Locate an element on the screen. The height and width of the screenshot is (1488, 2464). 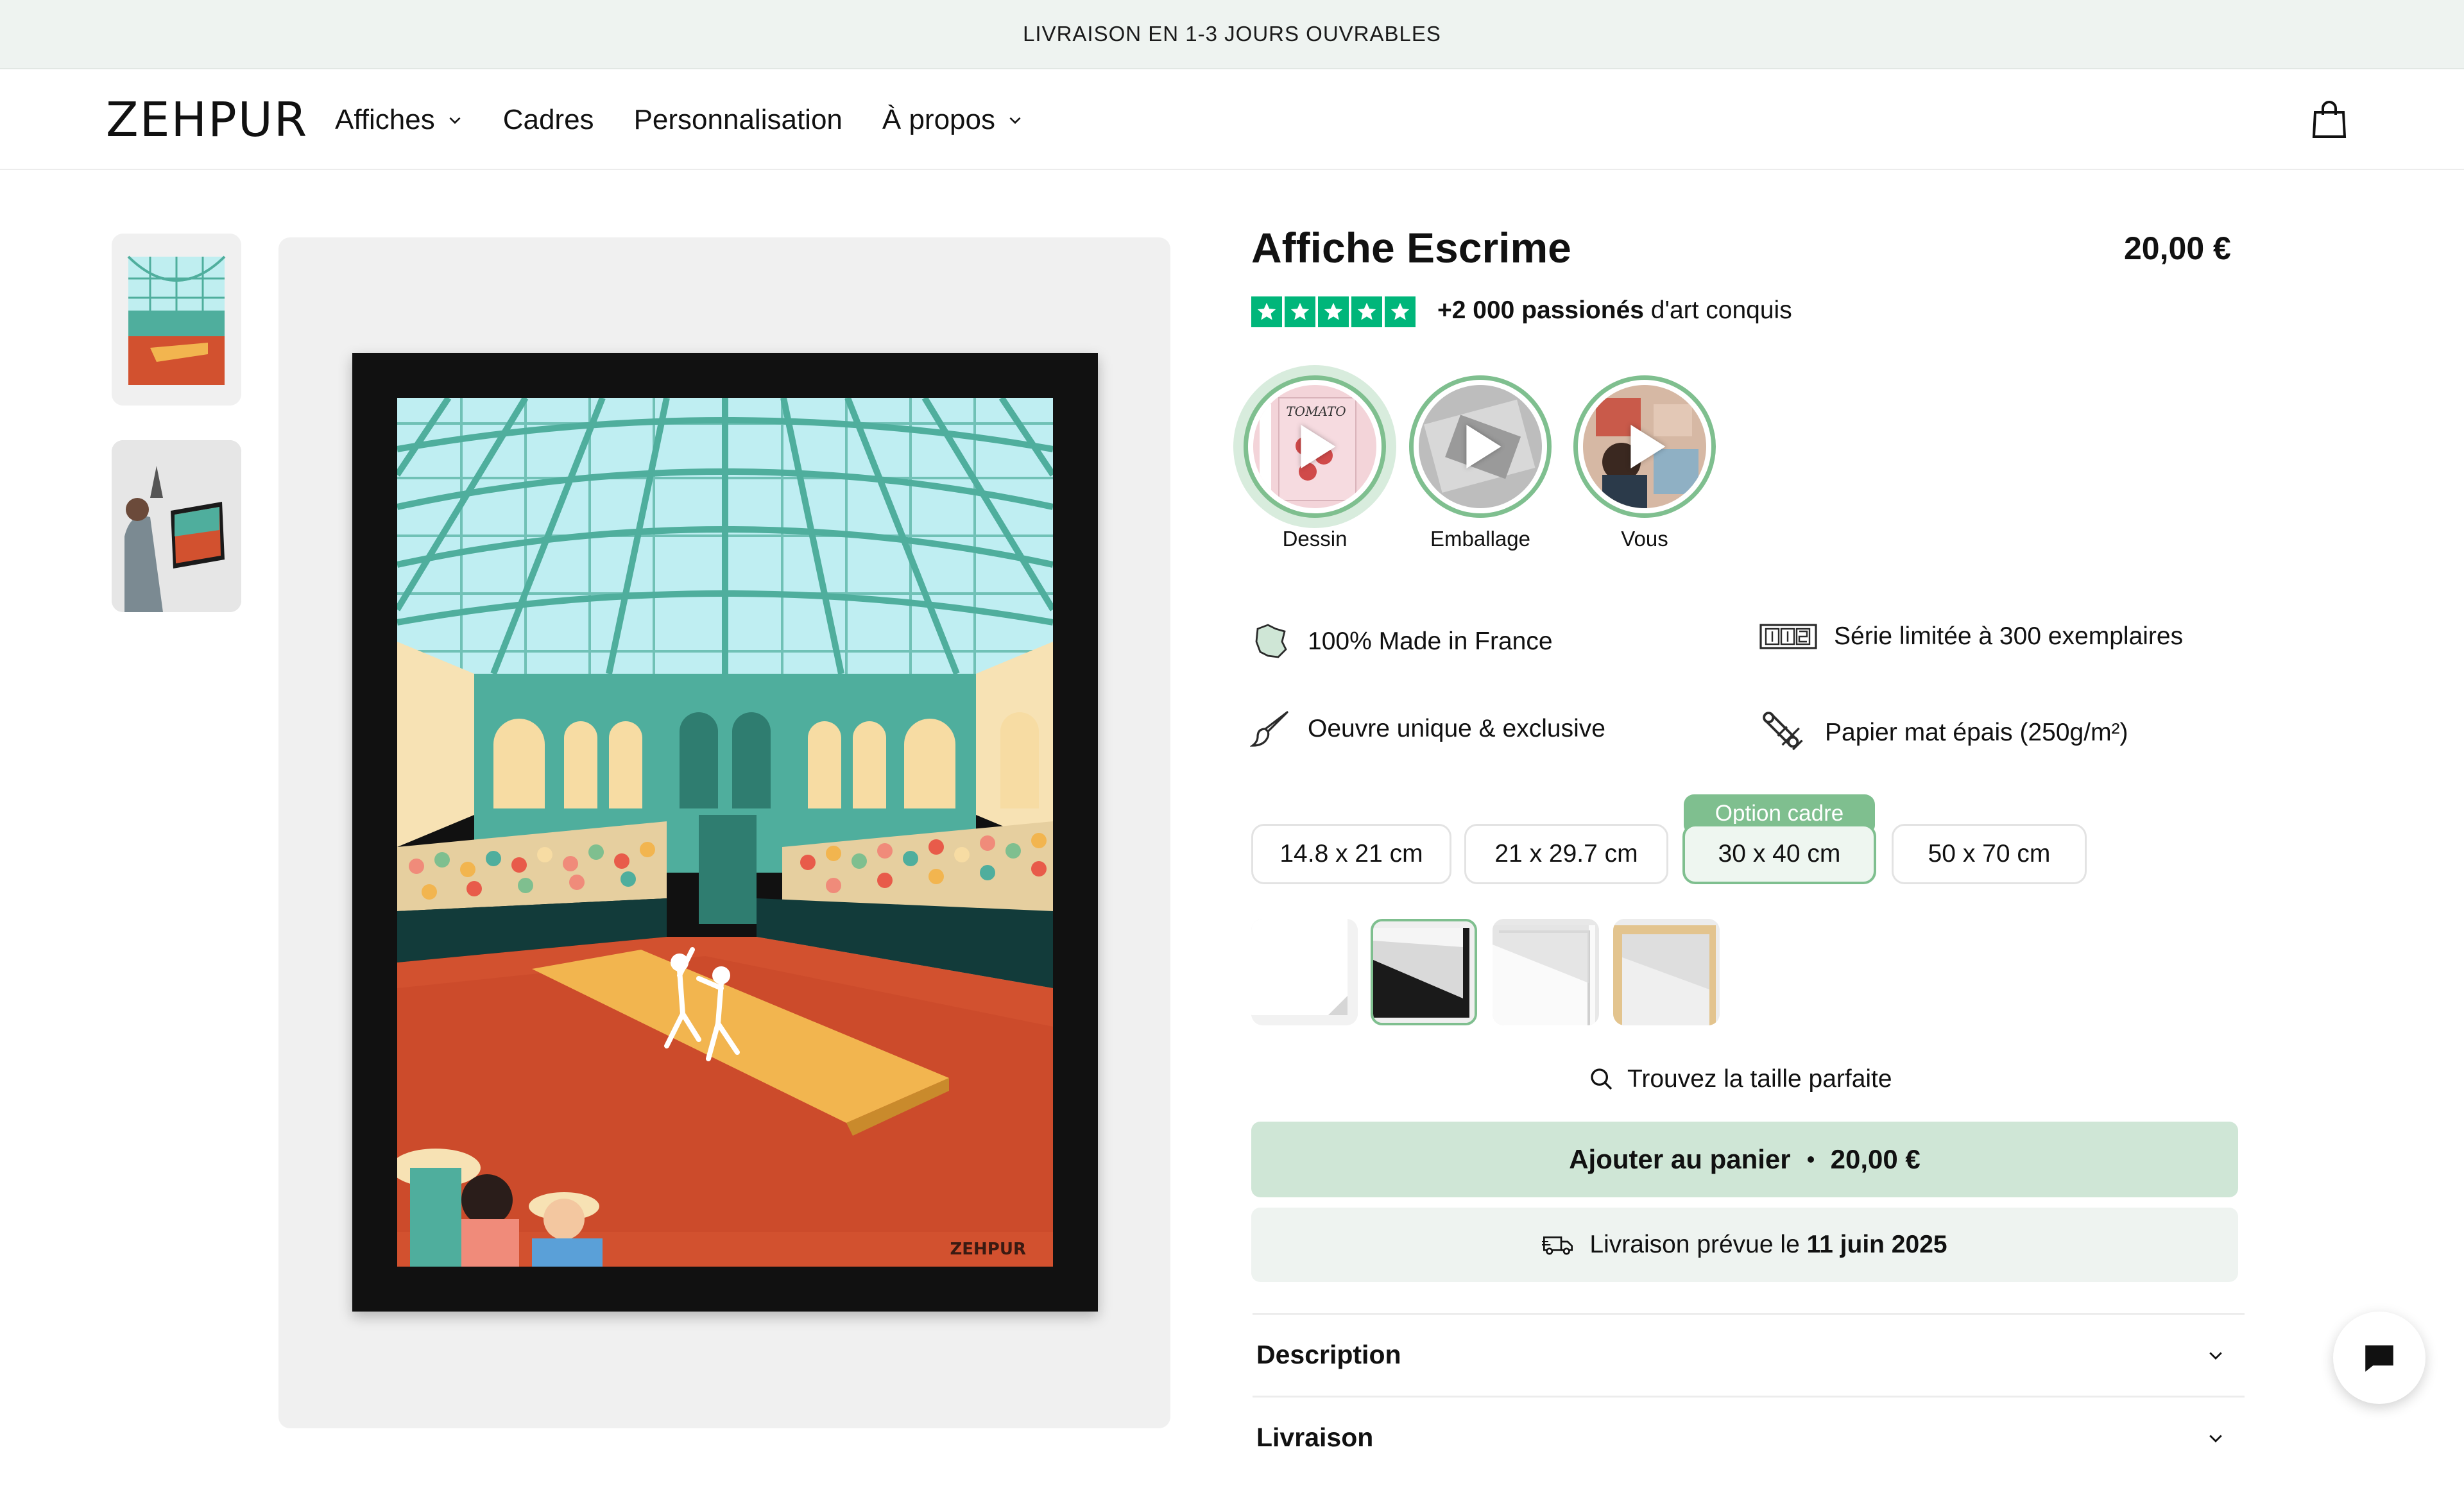
feature-label: Série limitée à 300 exemplaires is located at coordinates (2009, 636).